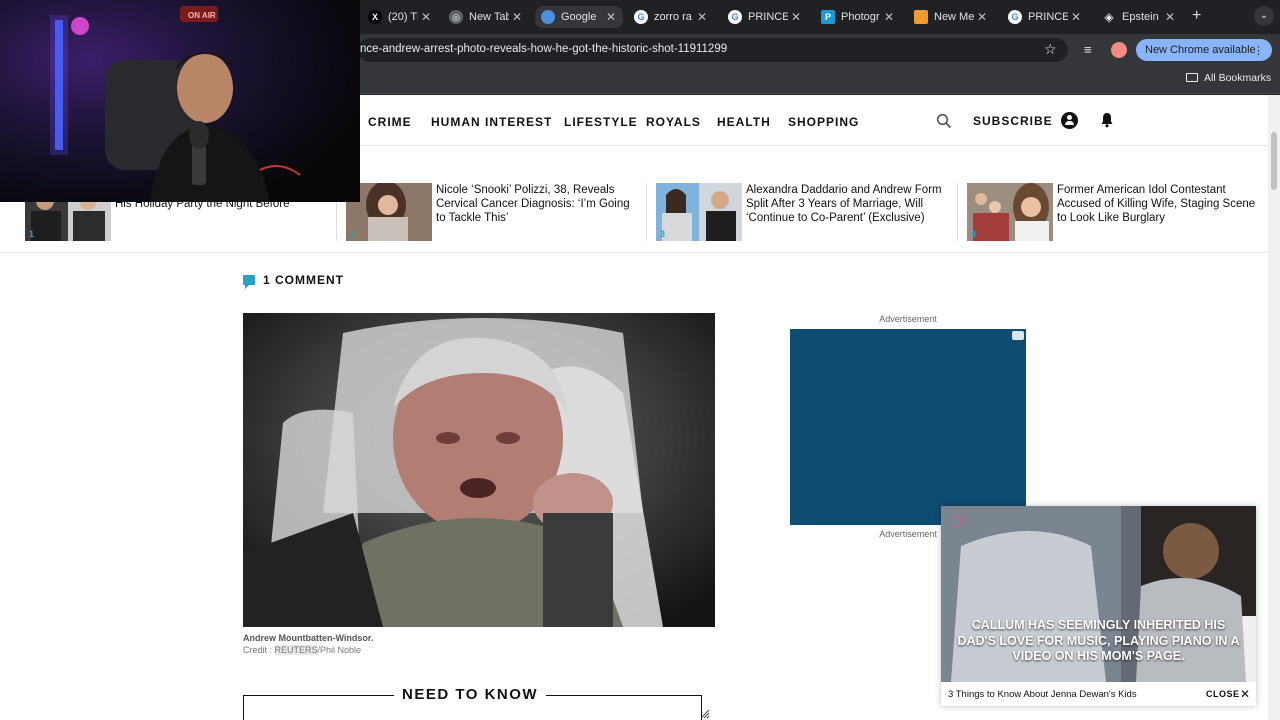 Image resolution: width=1280 pixels, height=720 pixels. What do you see at coordinates (1050, 49) in the screenshot?
I see `bookmark-star-icon: ☆` at bounding box center [1050, 49].